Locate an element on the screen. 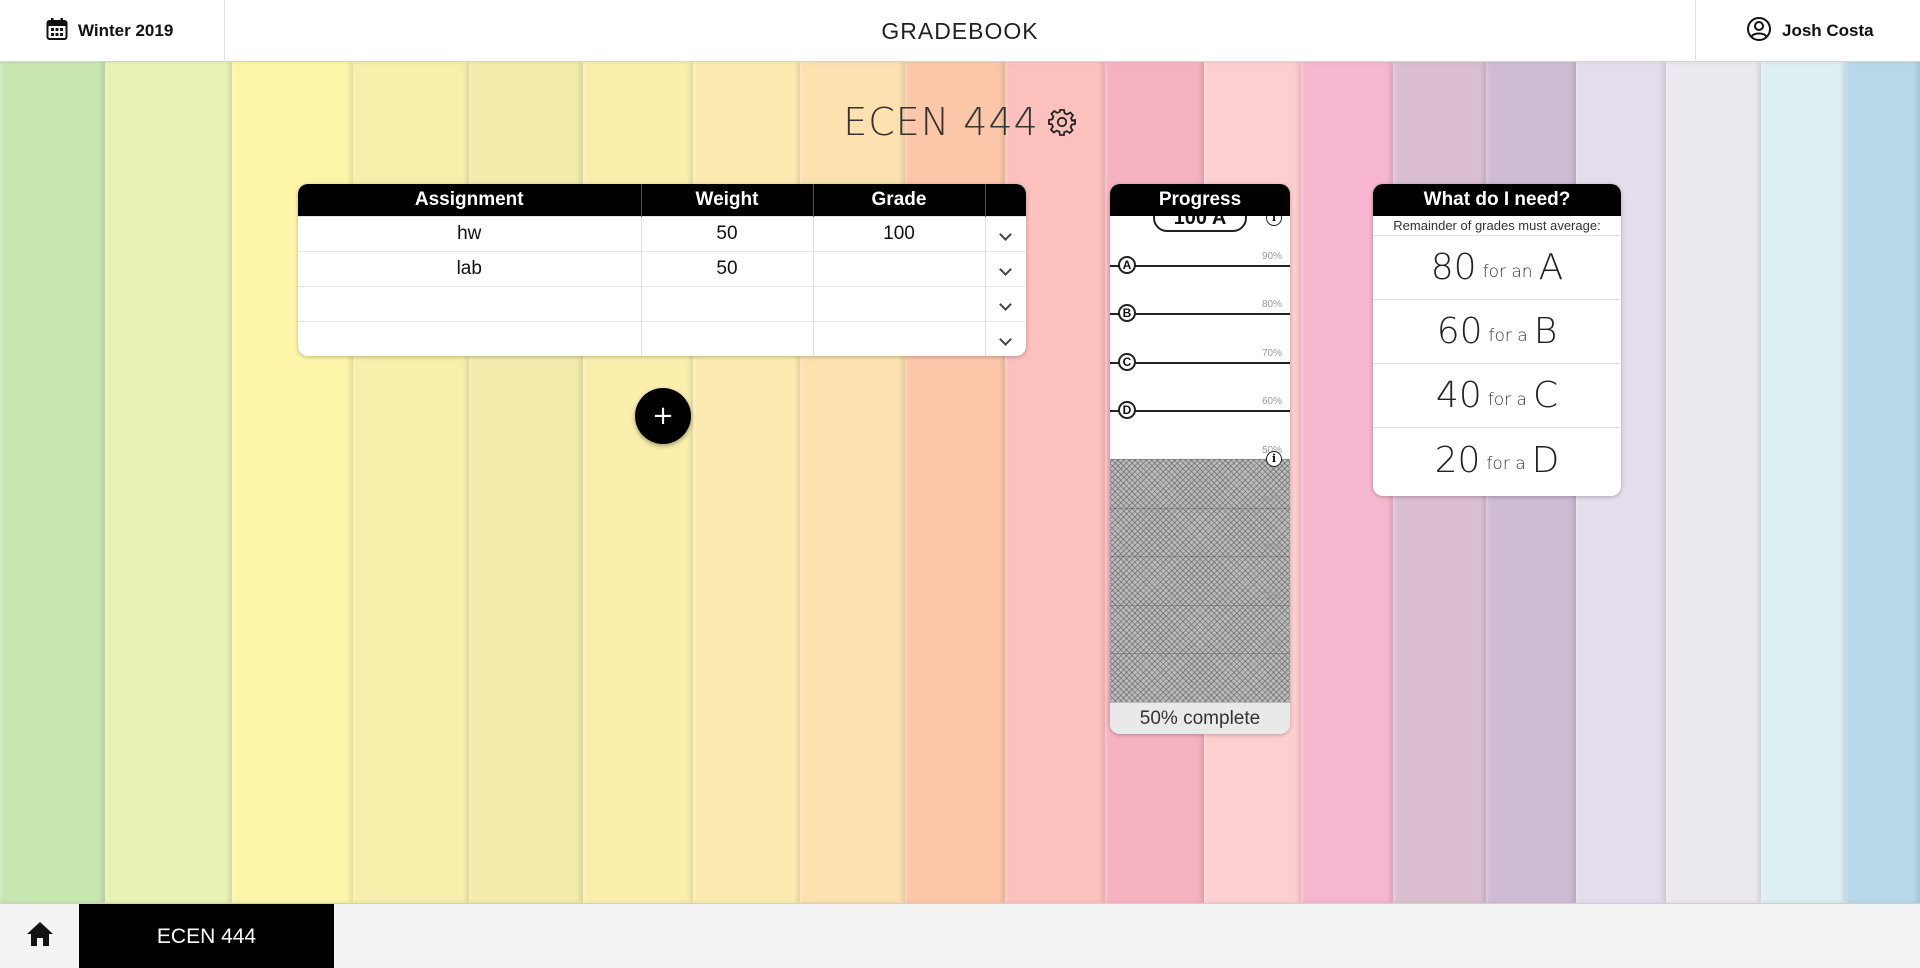 This screenshot has height=968, width=1920. gear-icon is located at coordinates (1062, 122).